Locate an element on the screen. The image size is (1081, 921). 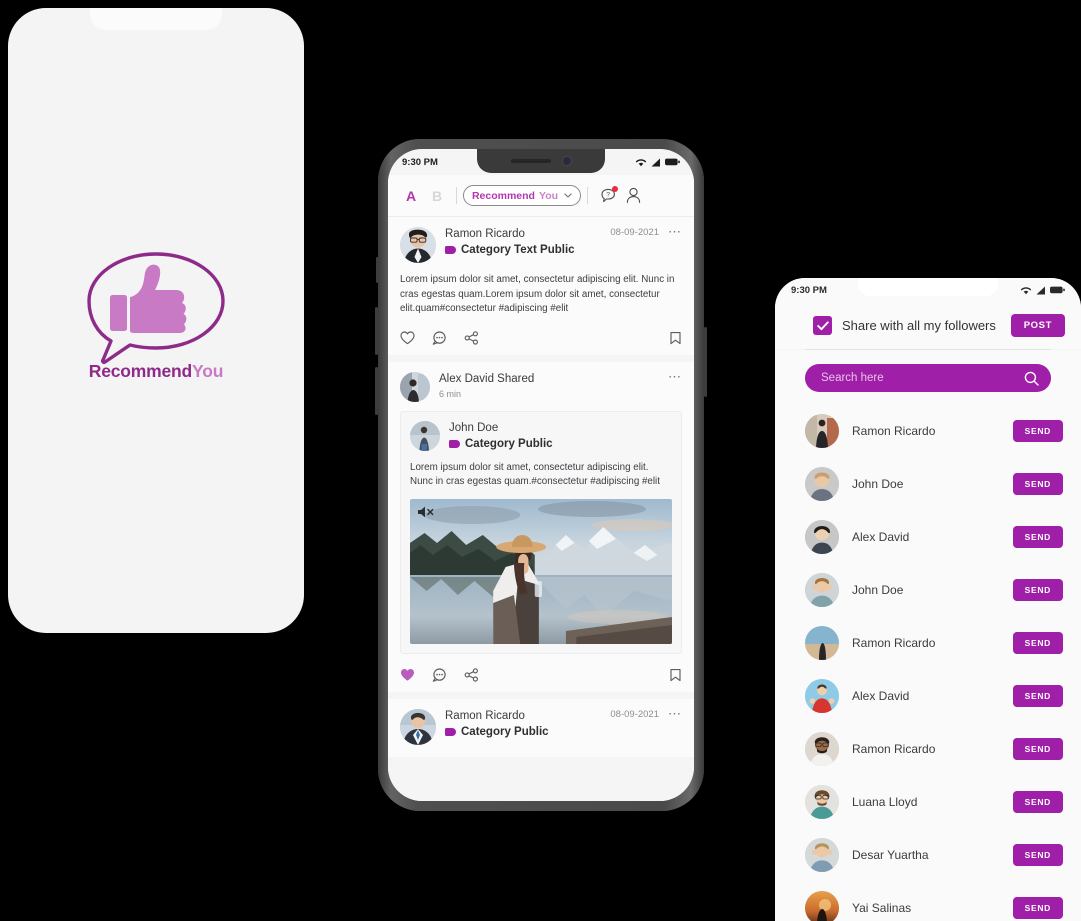
volume-down-button is located at coordinates (376, 391).